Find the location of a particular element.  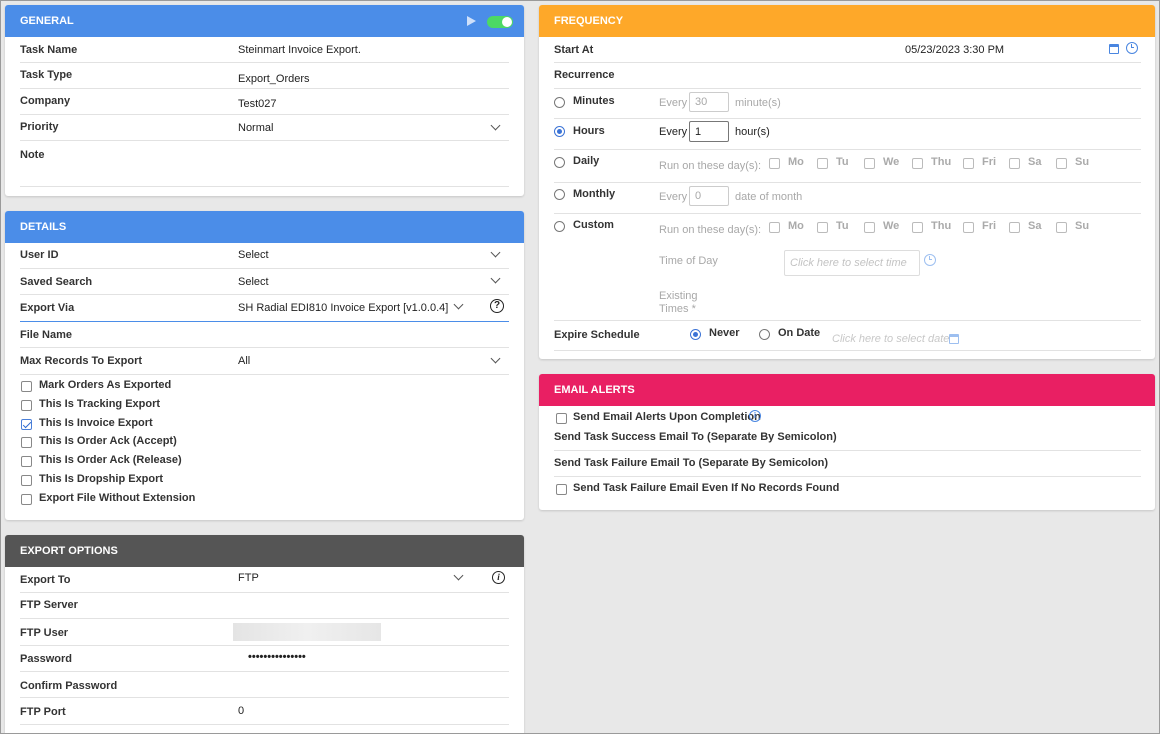

never-radio is located at coordinates (695, 334).